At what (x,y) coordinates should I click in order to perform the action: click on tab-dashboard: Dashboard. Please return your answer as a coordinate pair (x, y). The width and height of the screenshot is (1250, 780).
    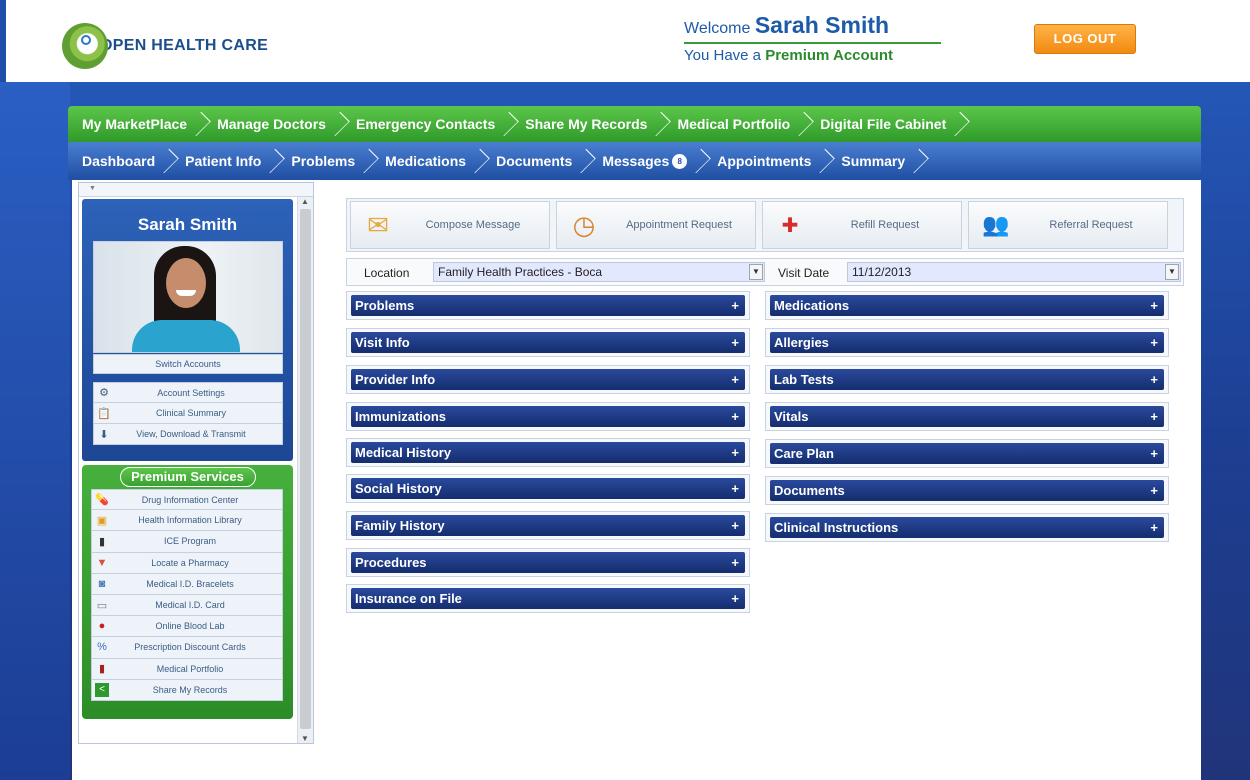
    Looking at the image, I should click on (119, 161).